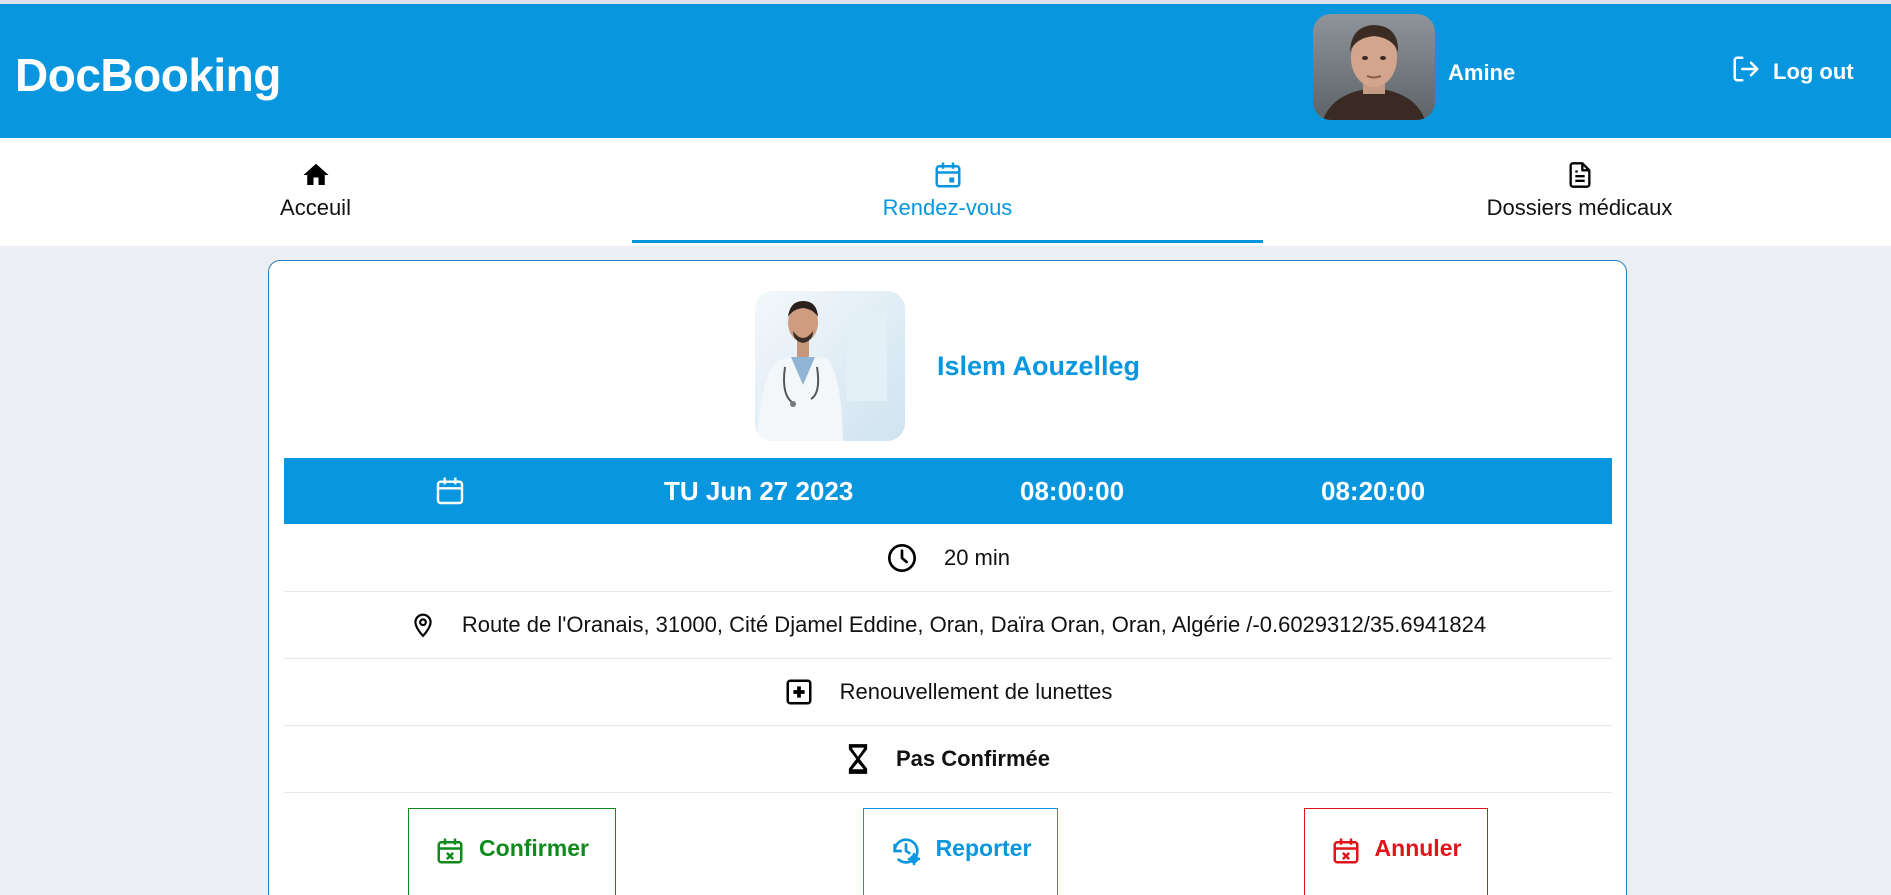 This screenshot has height=895, width=1891. Describe the element at coordinates (858, 759) in the screenshot. I see `hourglass-icon` at that location.